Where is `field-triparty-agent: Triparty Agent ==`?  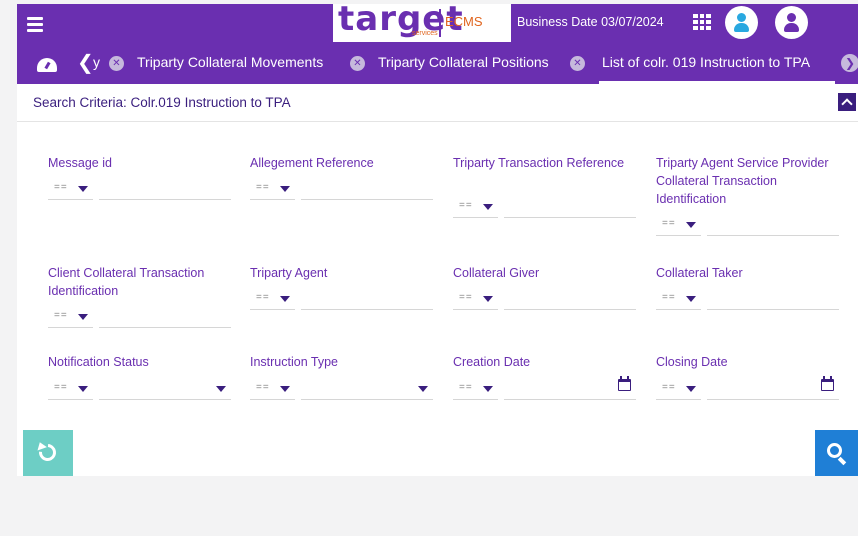 field-triparty-agent: Triparty Agent == is located at coordinates (342, 287).